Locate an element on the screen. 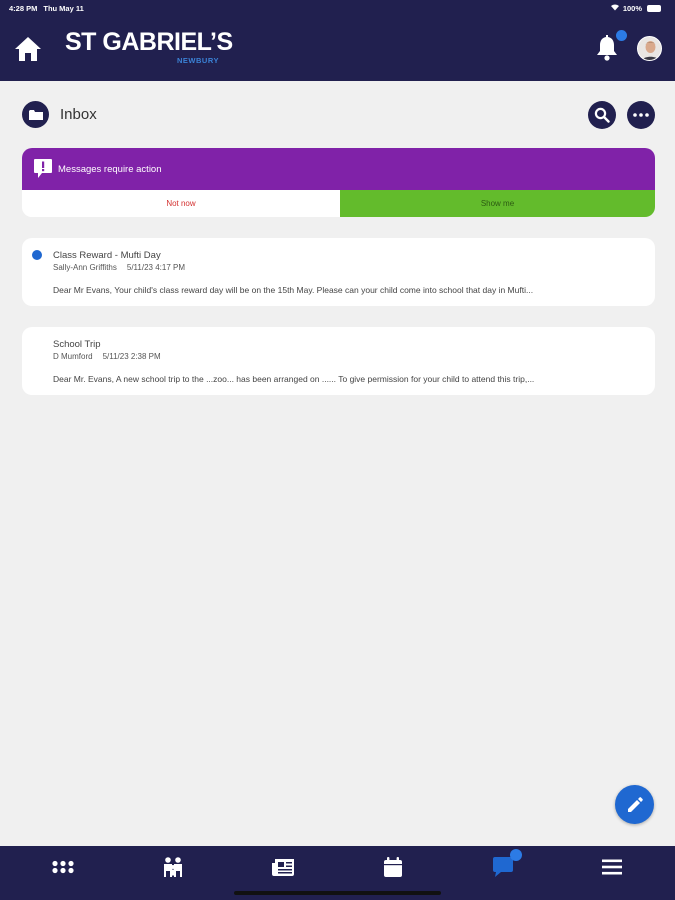 The image size is (675, 900). school-logo: ST GABRIEL’S NEWBURY is located at coordinates (149, 48).